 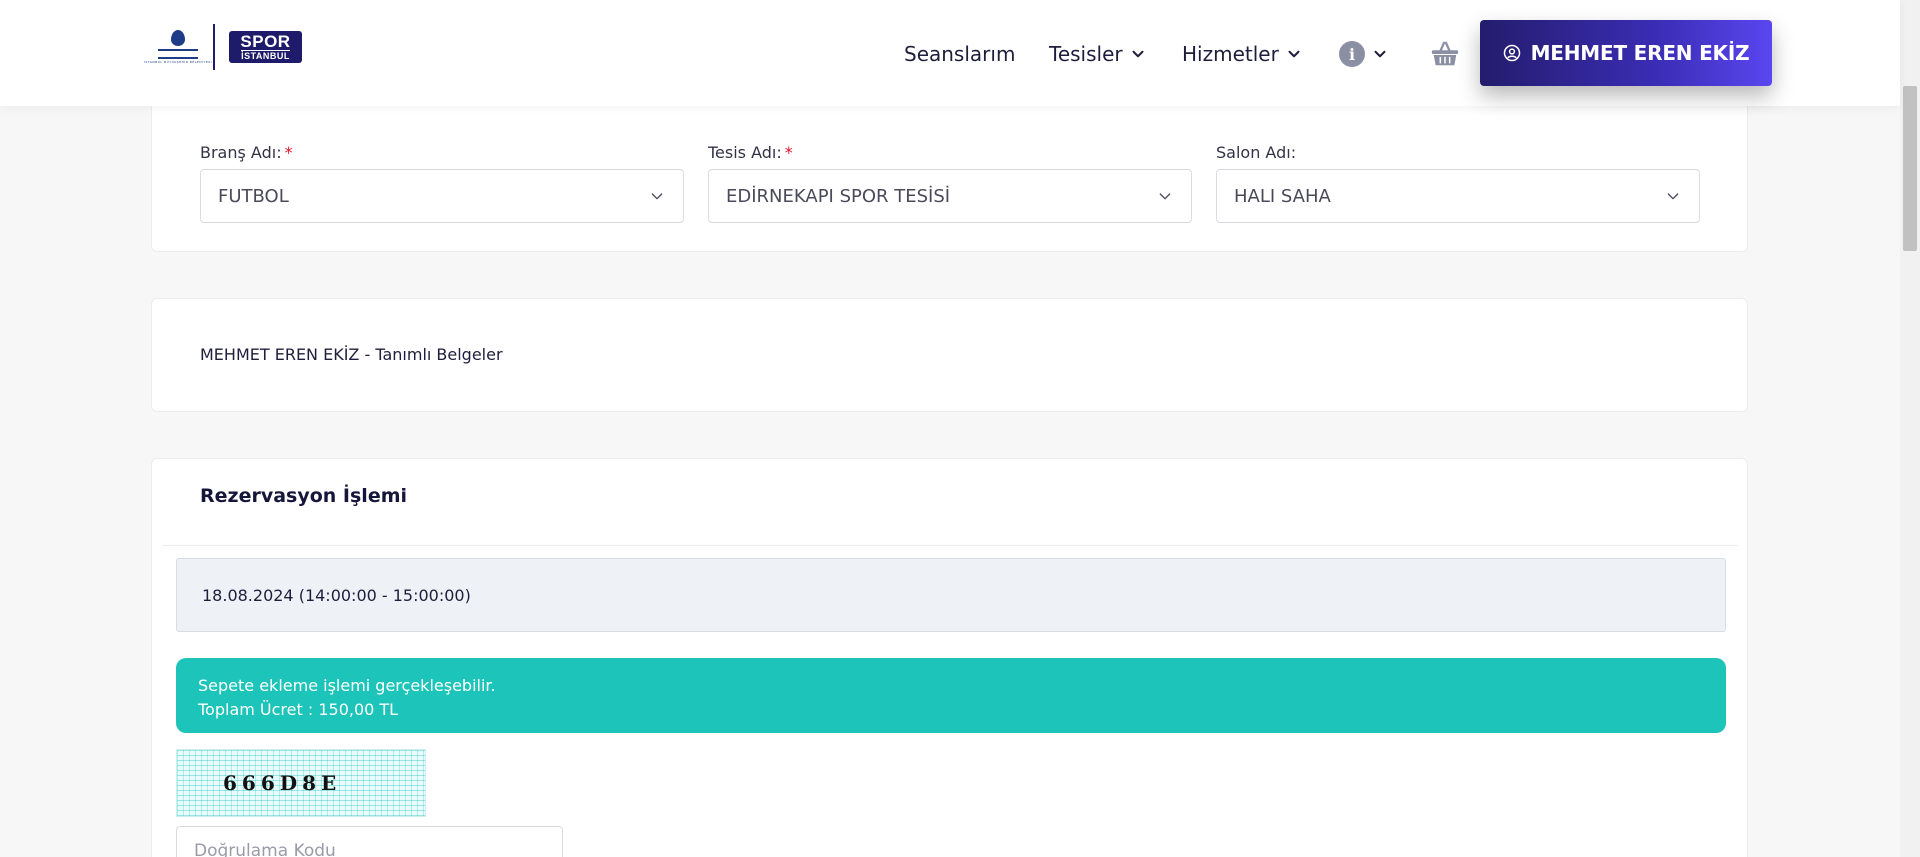 I want to click on logo-spor-text: SPOR, so click(x=265, y=41).